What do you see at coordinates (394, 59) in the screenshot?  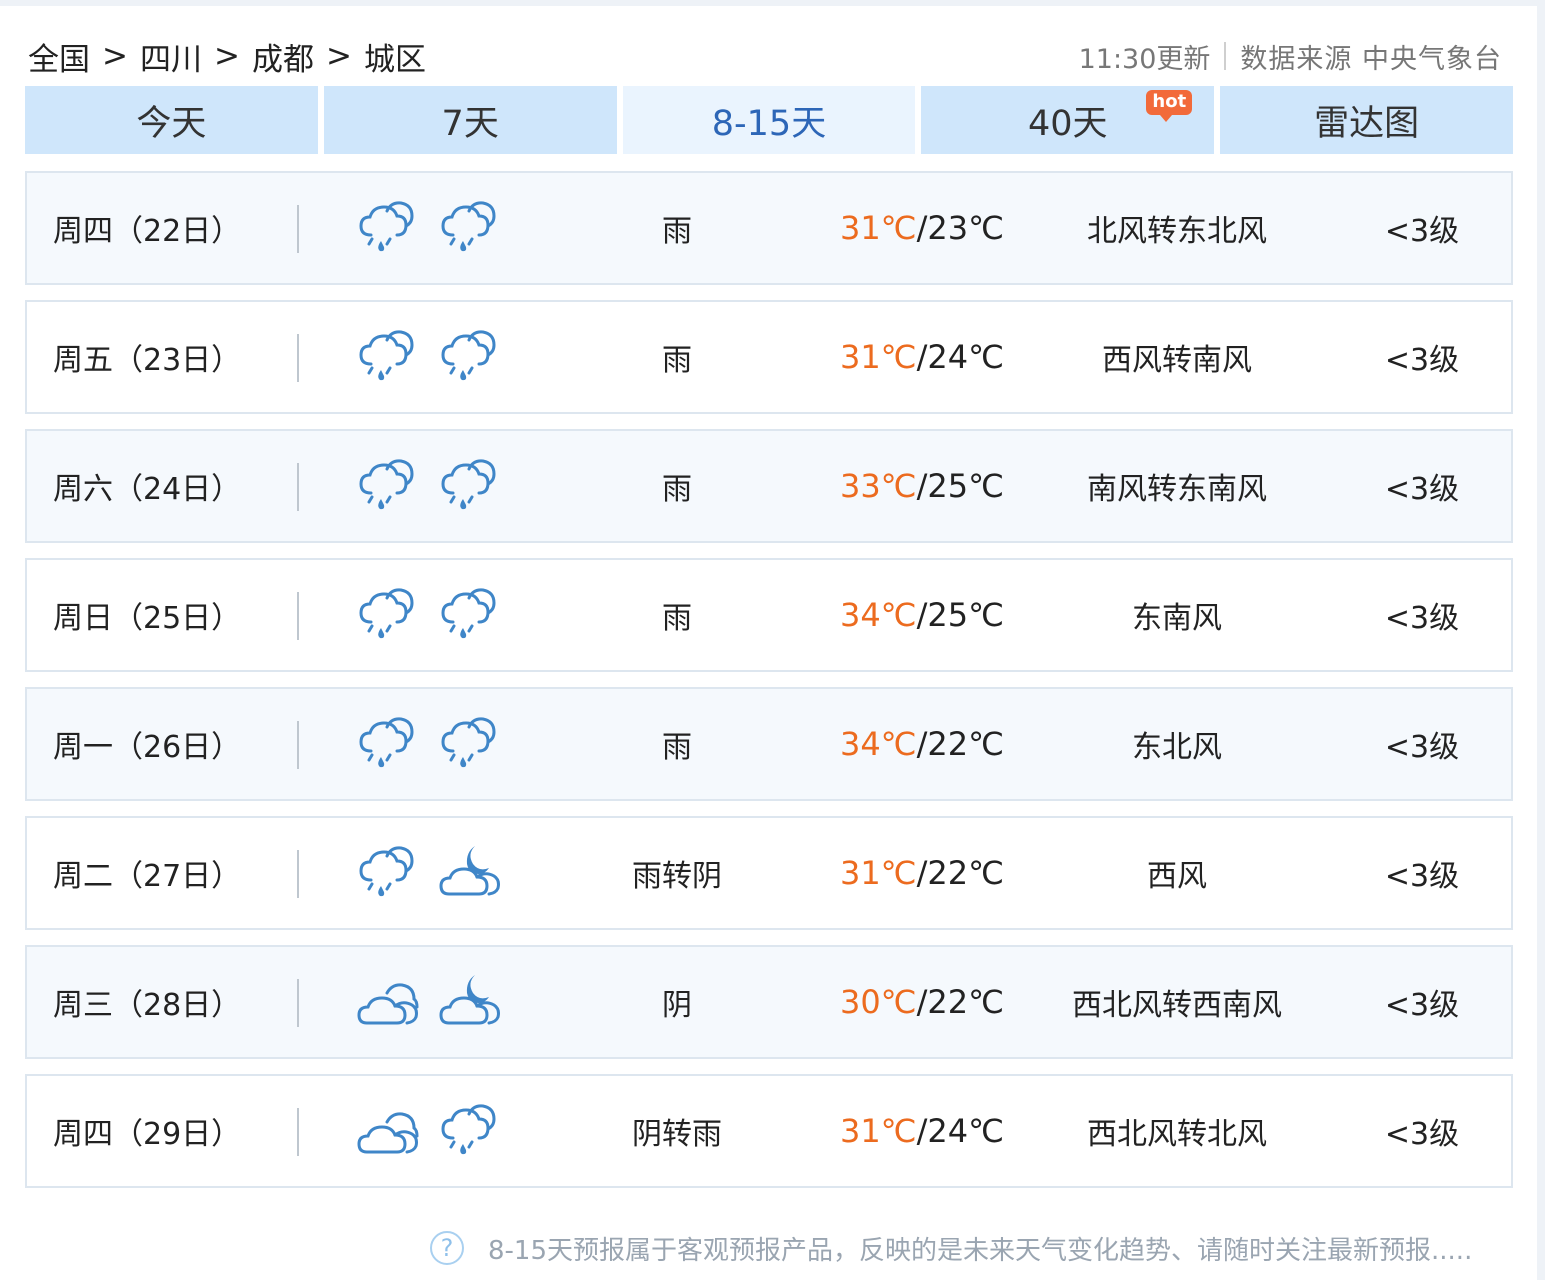 I see `breadcrumb-item-district: 城区` at bounding box center [394, 59].